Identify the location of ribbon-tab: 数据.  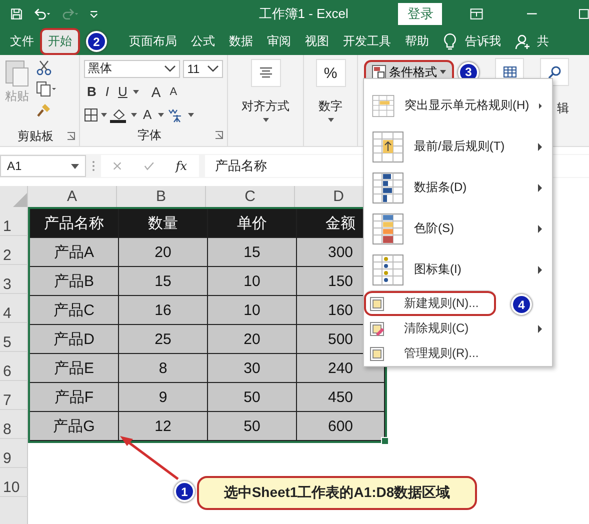
(241, 41).